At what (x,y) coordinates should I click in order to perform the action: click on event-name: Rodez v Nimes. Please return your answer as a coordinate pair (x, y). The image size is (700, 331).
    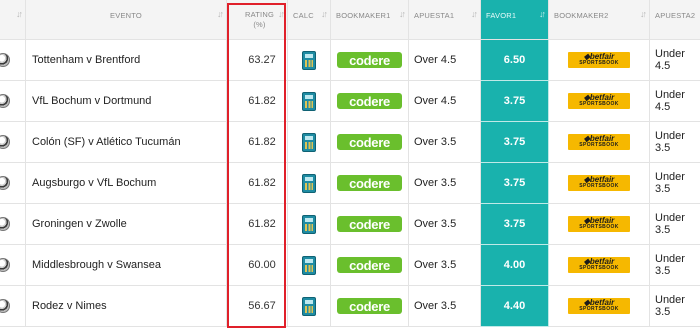
    Looking at the image, I should click on (126, 306).